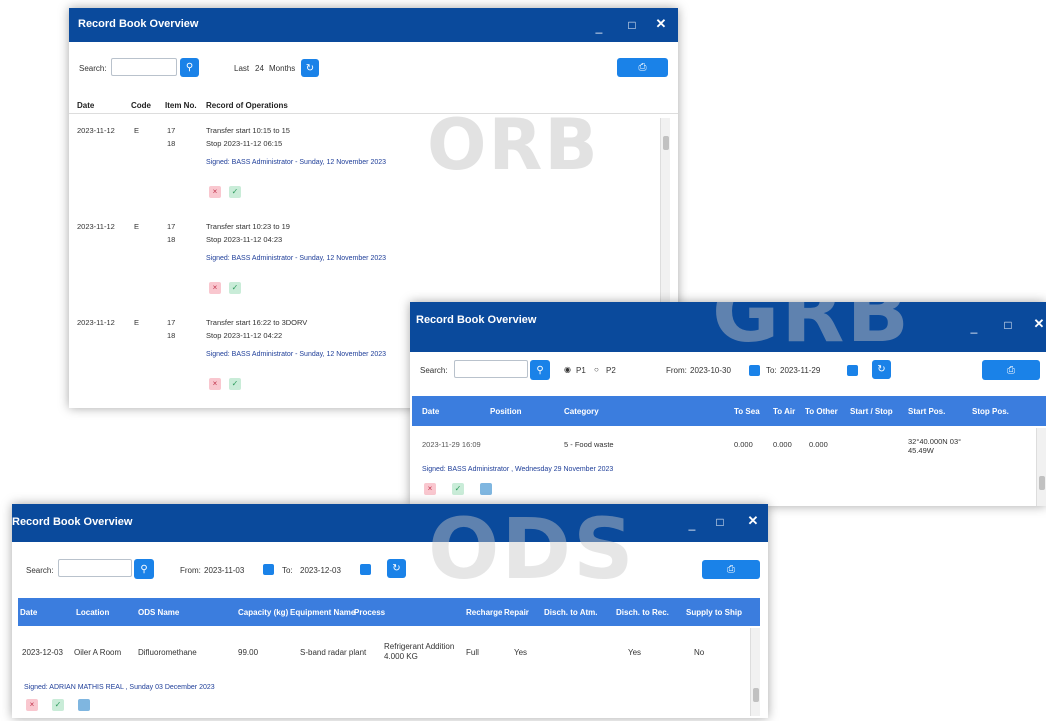  Describe the element at coordinates (491, 369) in the screenshot. I see `grb-search-input` at that location.